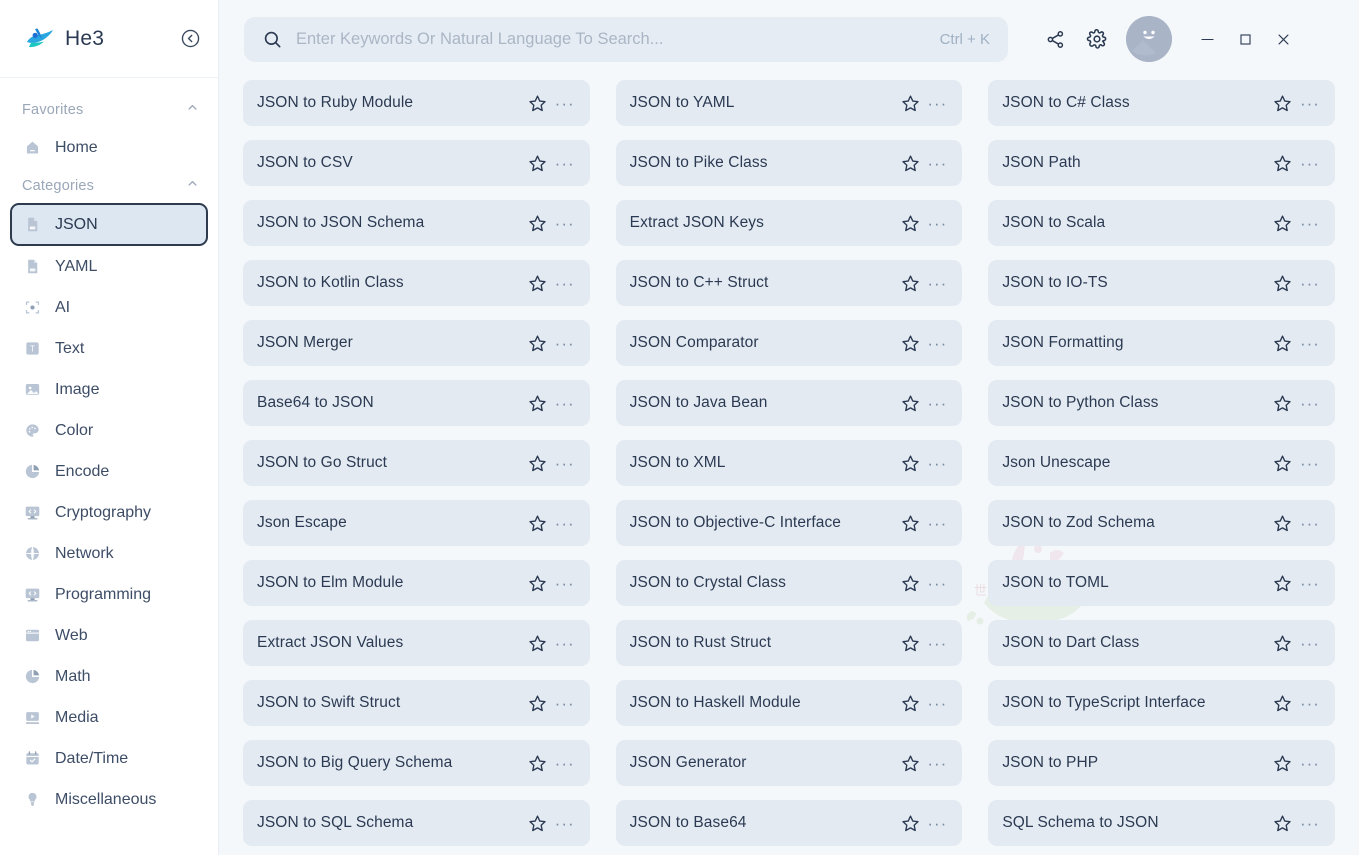 This screenshot has width=1359, height=855. I want to click on sidebar-item-home: Home, so click(109, 147).